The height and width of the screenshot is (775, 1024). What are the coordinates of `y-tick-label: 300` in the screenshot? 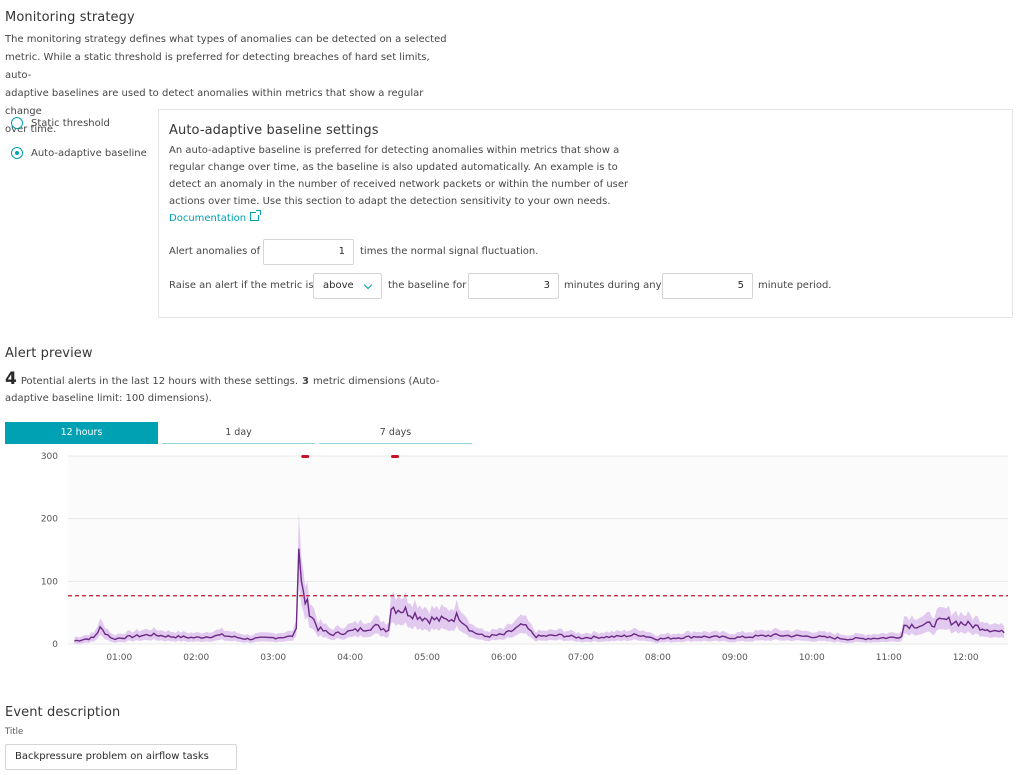 It's located at (49, 457).